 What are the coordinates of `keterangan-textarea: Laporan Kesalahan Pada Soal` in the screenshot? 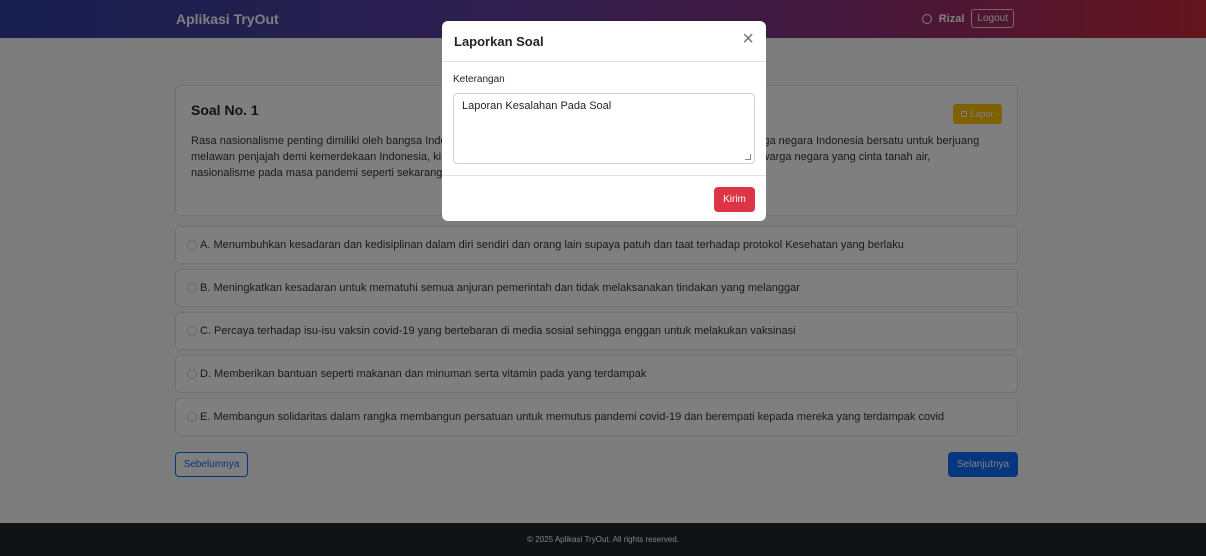 It's located at (604, 128).